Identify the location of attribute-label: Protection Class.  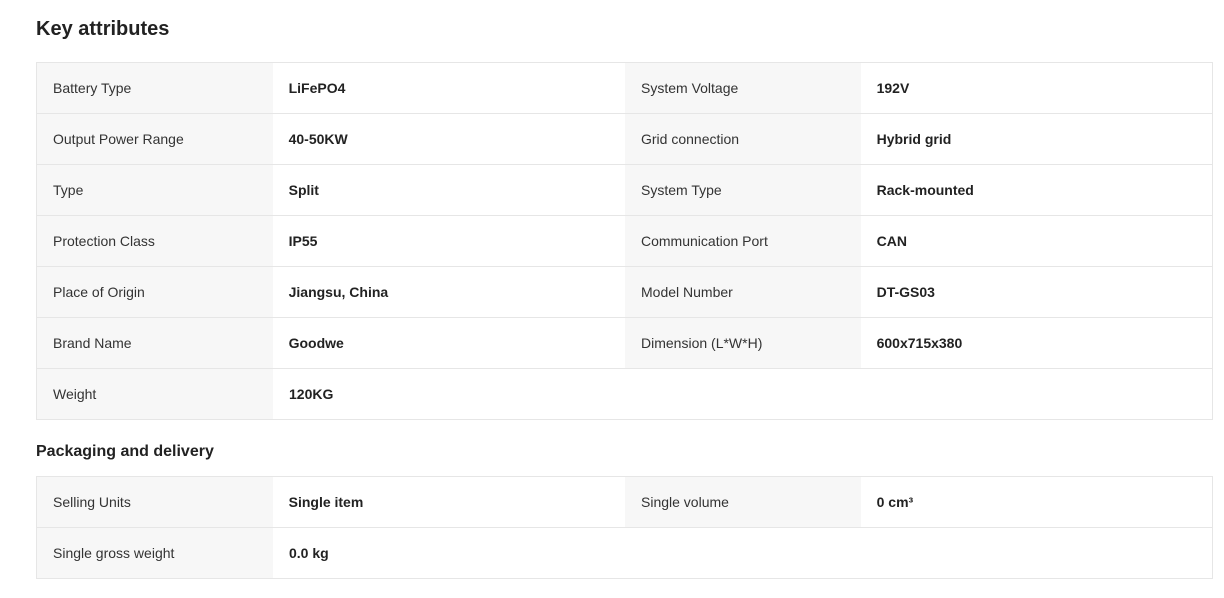
(155, 241).